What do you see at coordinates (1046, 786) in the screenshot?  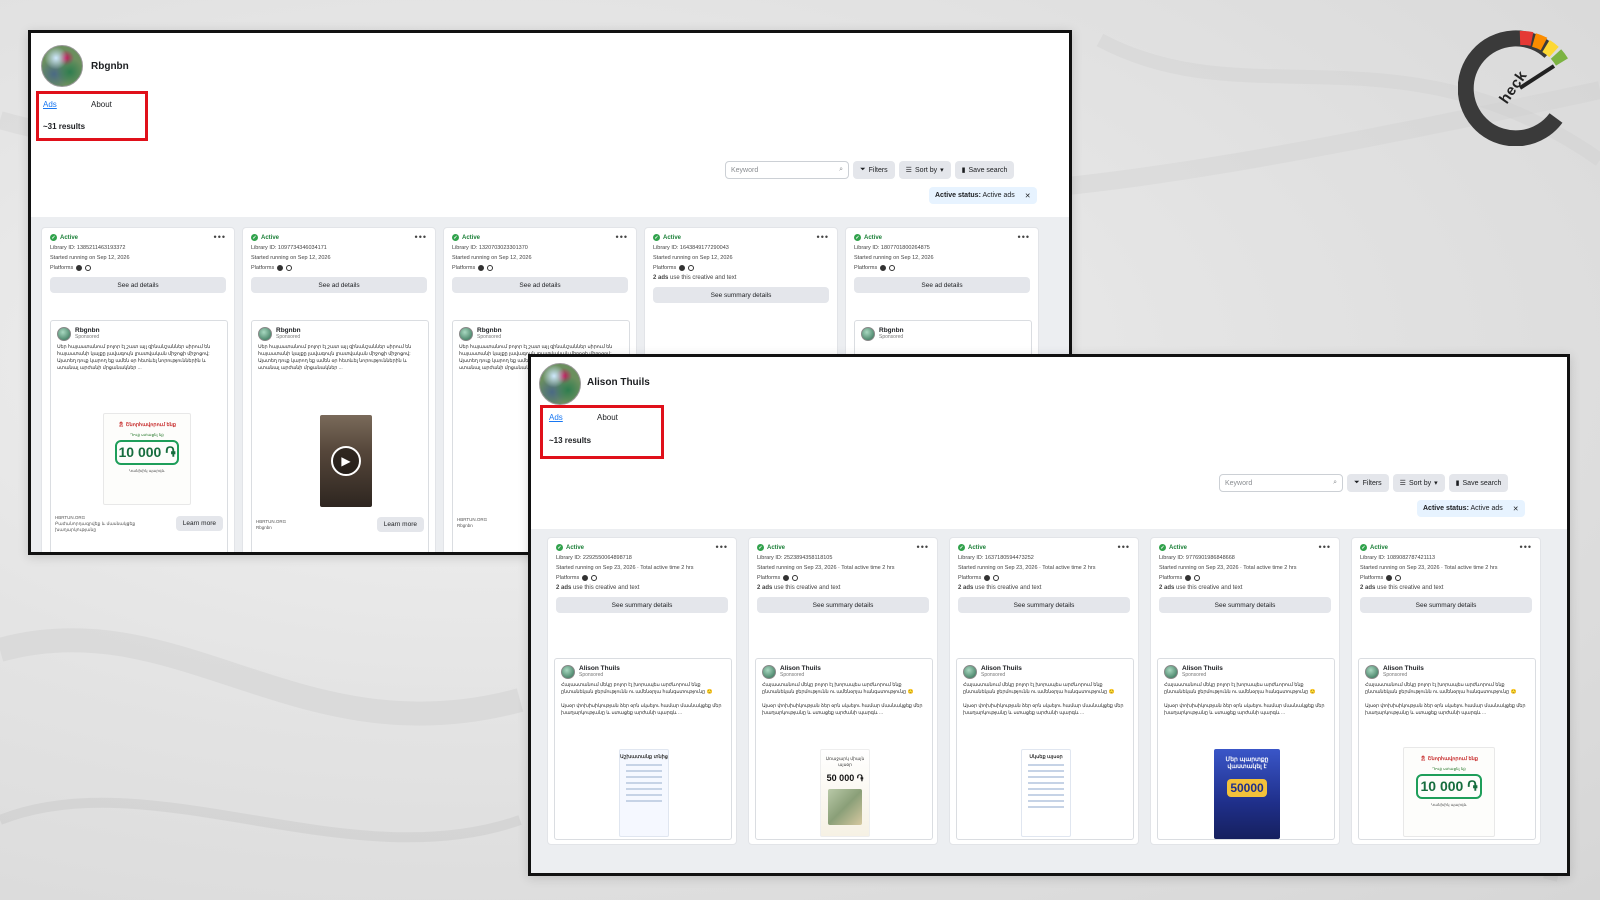 I see `creative-text-lines` at bounding box center [1046, 786].